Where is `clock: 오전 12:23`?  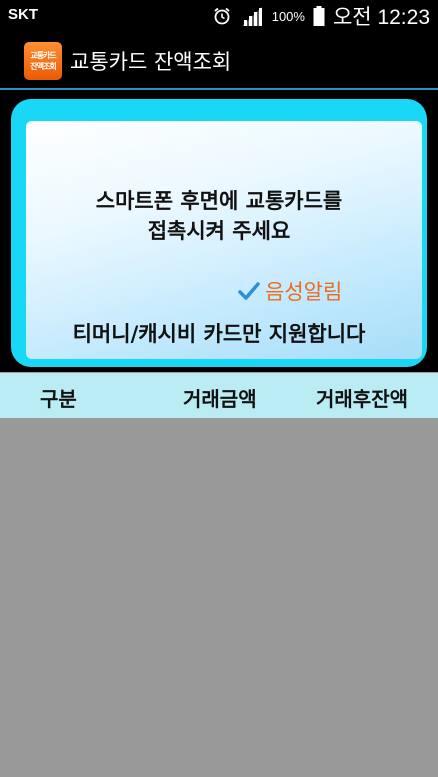
clock: 오전 12:23 is located at coordinates (381, 17).